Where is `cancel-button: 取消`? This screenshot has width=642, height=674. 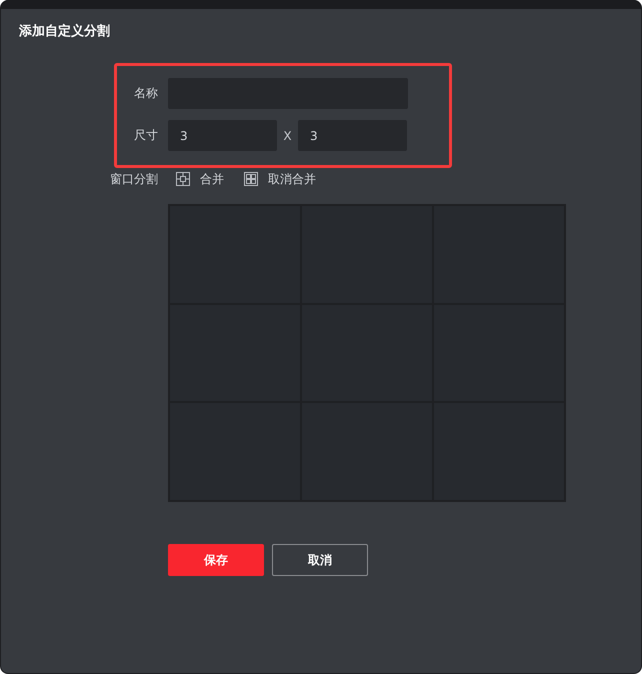 cancel-button: 取消 is located at coordinates (320, 560).